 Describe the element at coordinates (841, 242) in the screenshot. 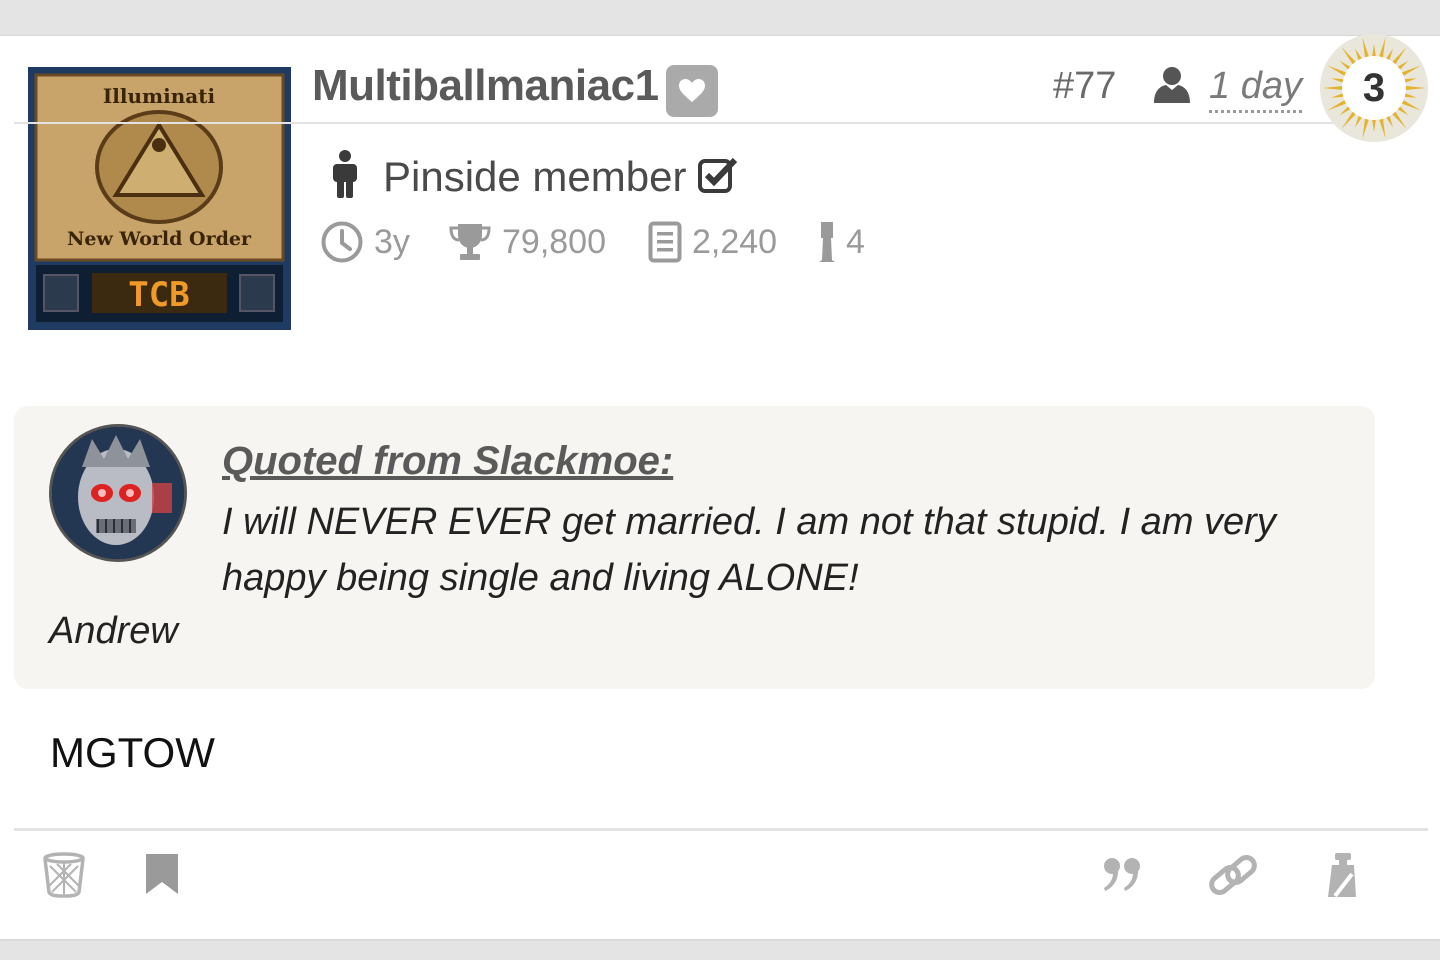

I see `stat-machines: 4` at that location.